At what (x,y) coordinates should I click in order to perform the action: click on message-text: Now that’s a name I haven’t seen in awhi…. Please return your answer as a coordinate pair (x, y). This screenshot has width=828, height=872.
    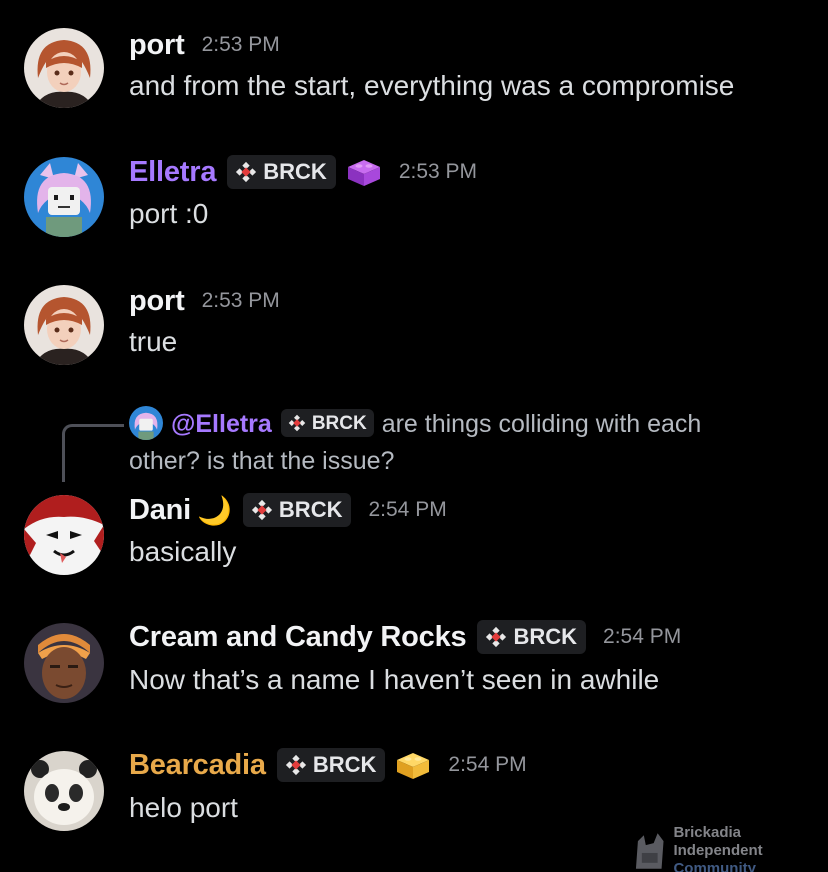
    Looking at the image, I should click on (394, 679).